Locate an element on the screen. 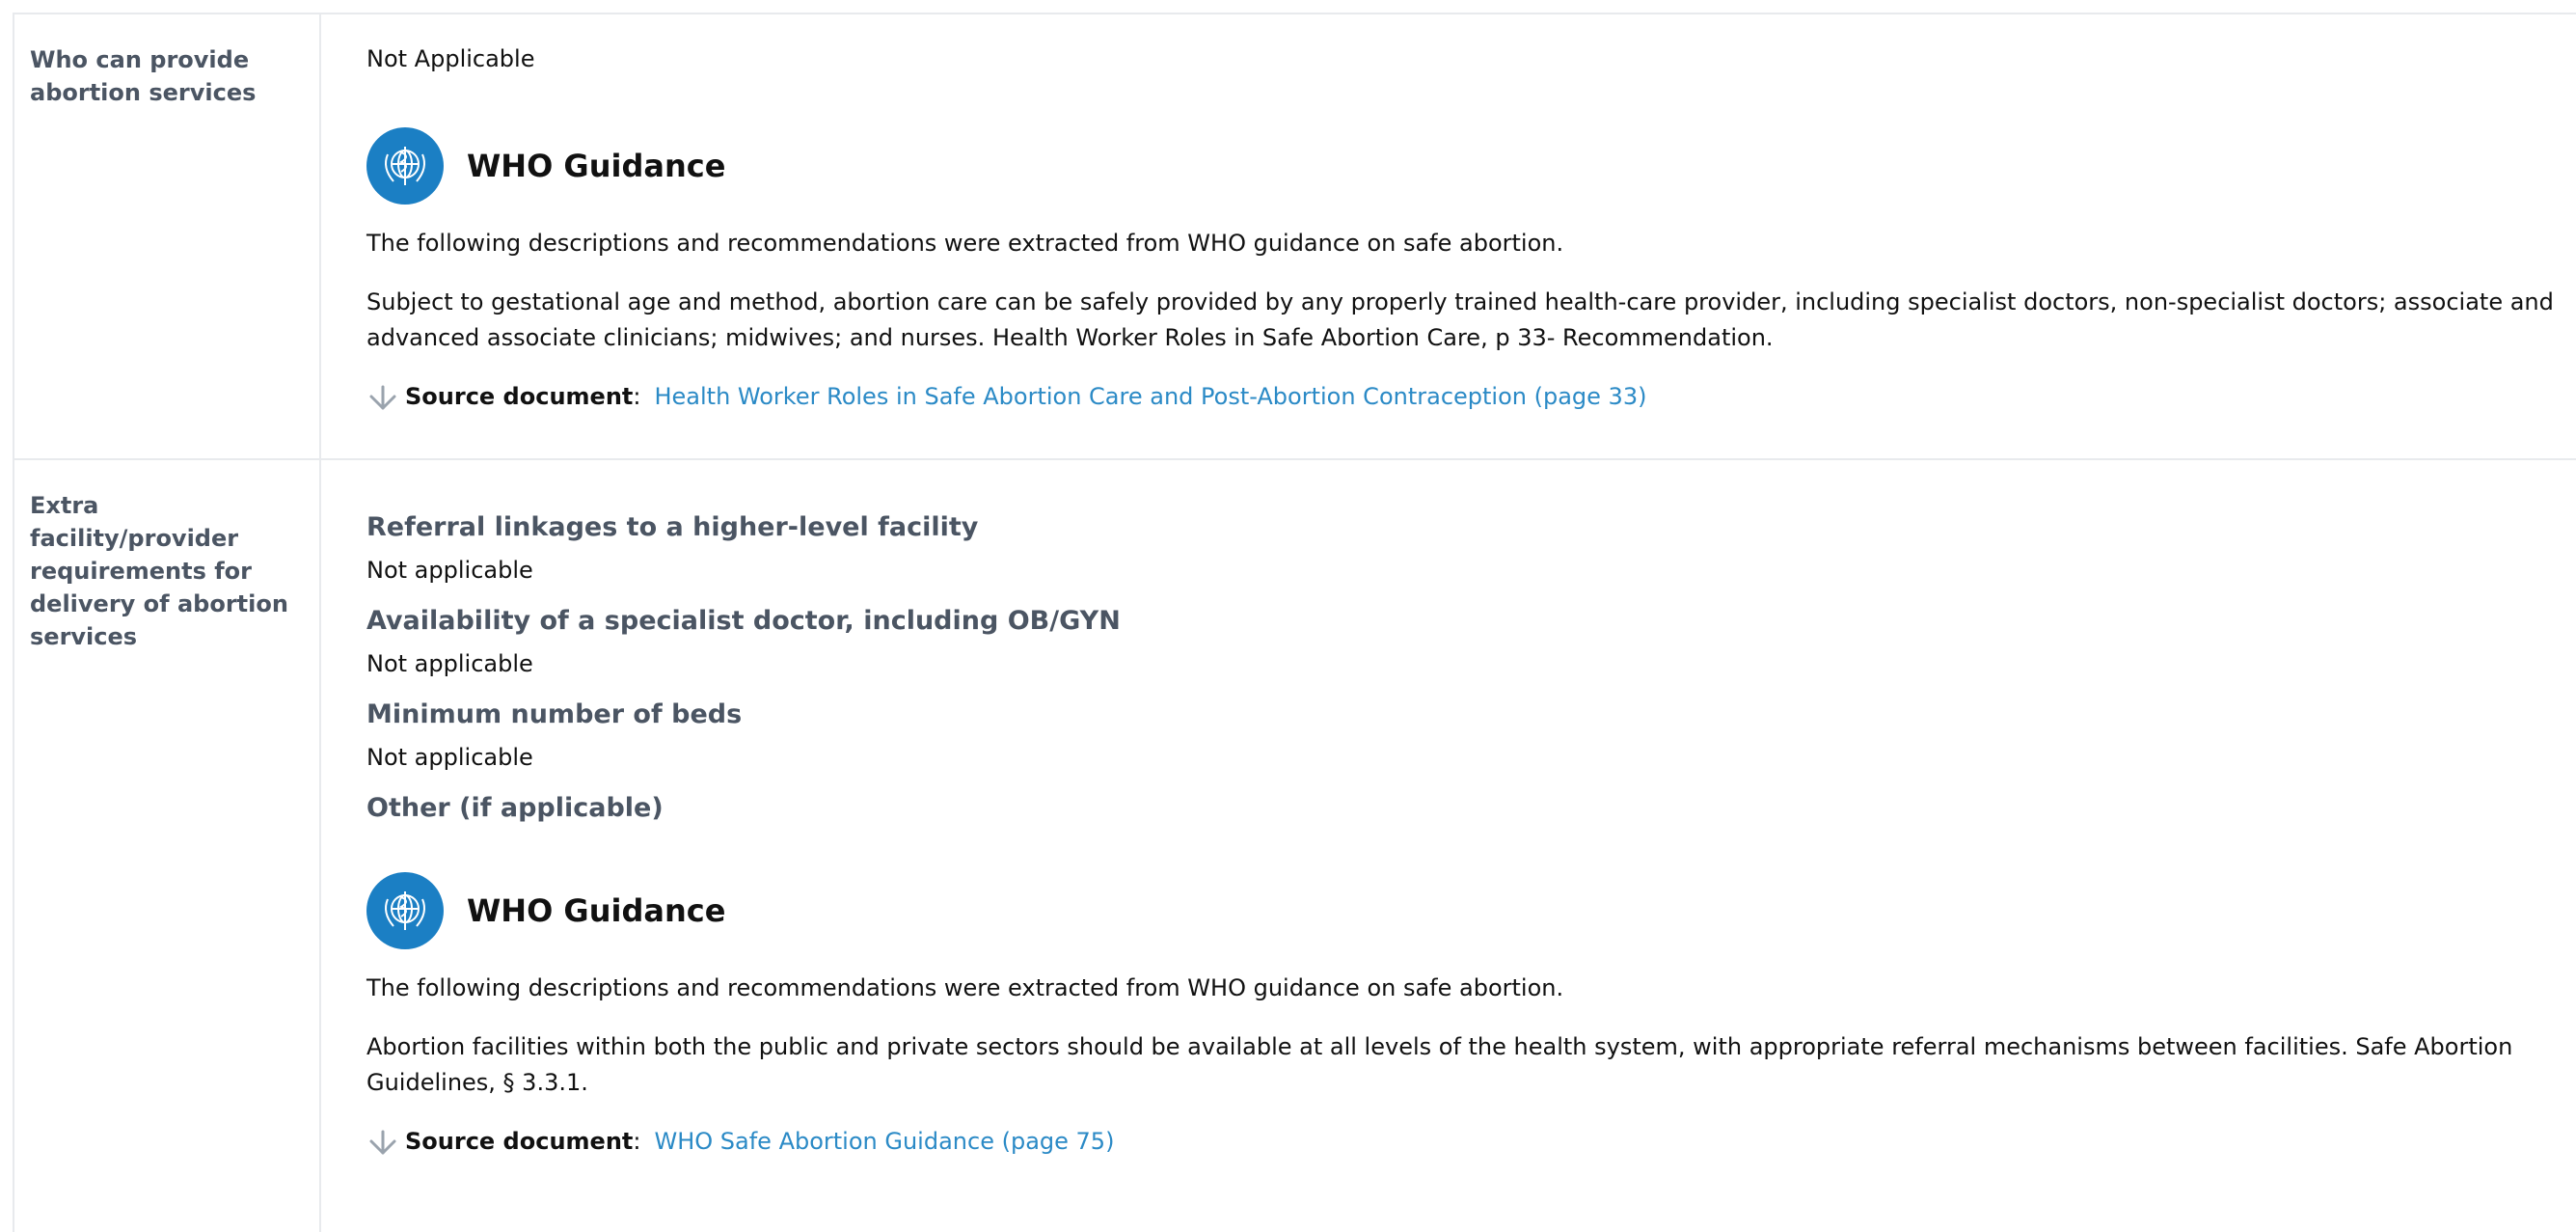 Image resolution: width=2576 pixels, height=1232 pixels. subsection-value-beds: Not applicable is located at coordinates (449, 757).